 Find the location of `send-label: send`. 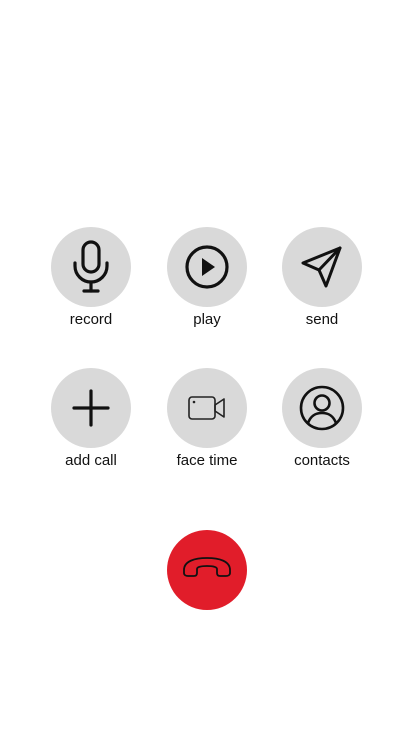

send-label: send is located at coordinates (322, 319).